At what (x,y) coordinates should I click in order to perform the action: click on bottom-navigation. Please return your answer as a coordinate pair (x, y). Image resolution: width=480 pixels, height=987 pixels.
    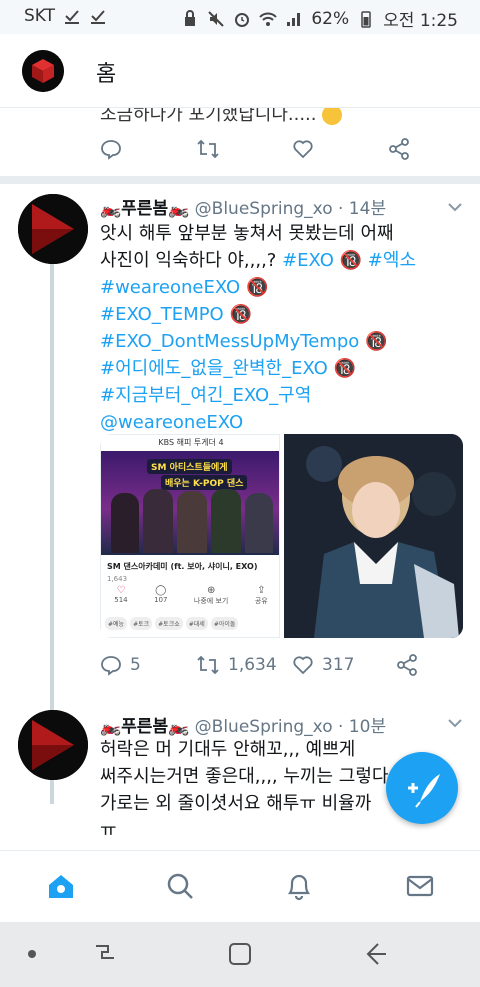
    Looking at the image, I should click on (240, 886).